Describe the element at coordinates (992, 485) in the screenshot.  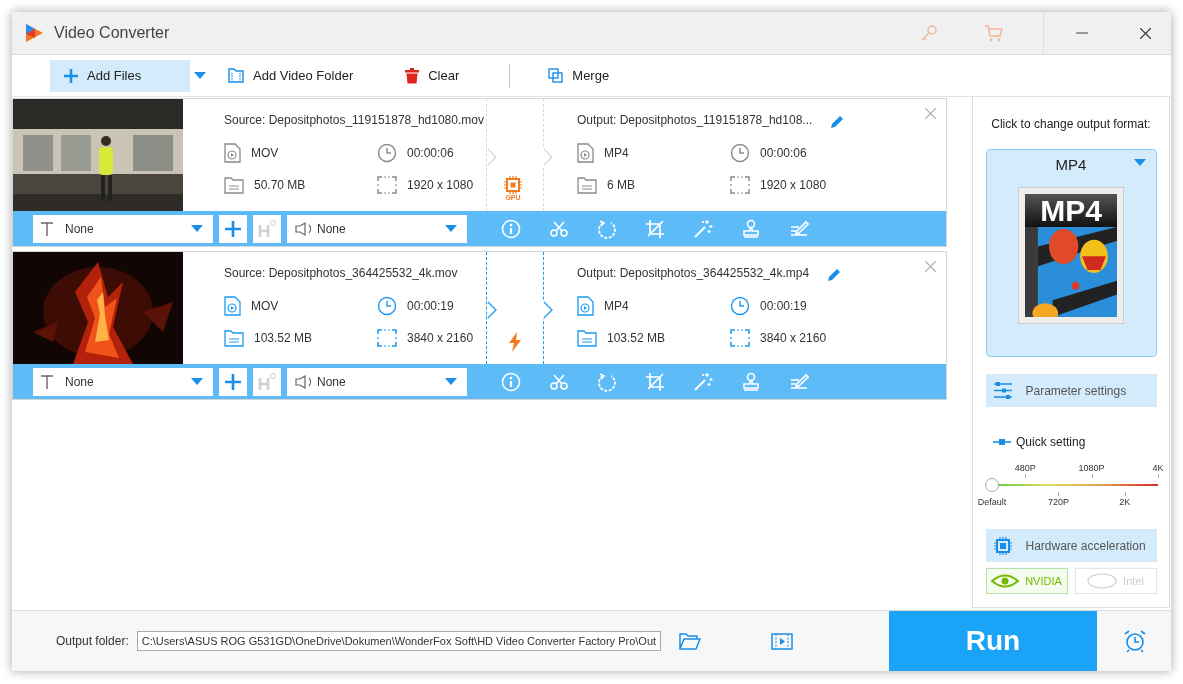
I see `slider-thumb` at that location.